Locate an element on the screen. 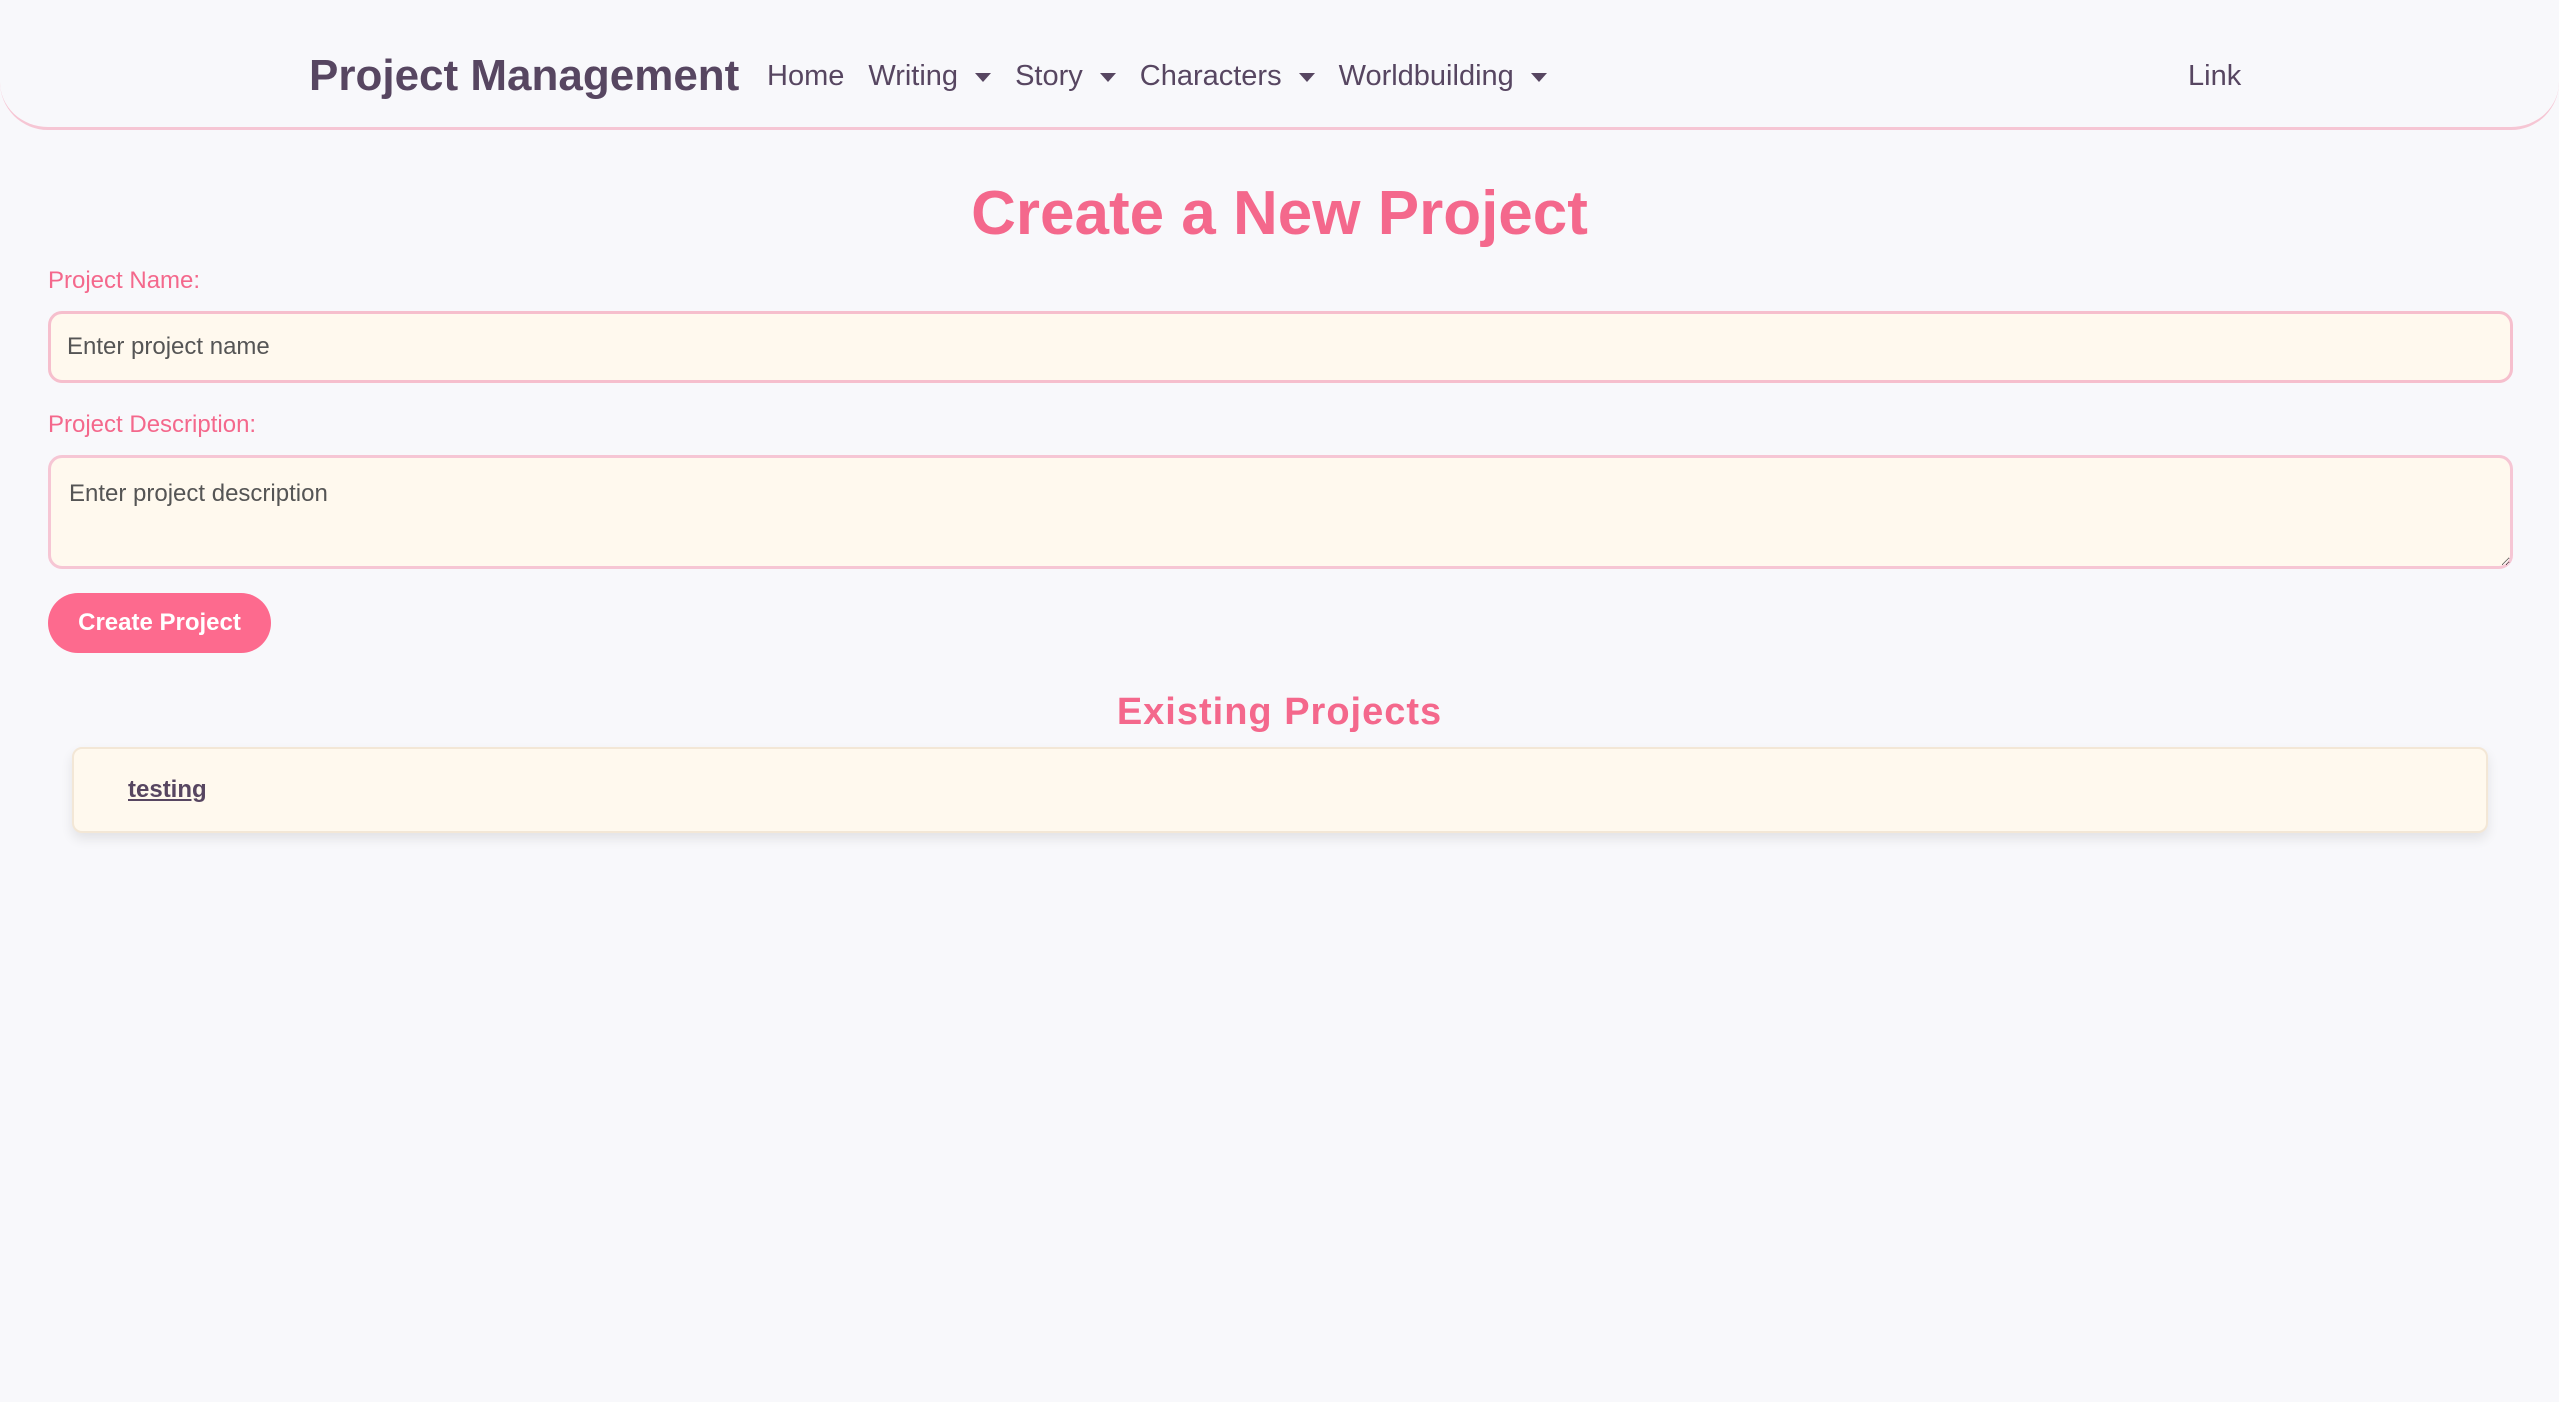  list-item: testing is located at coordinates (1280, 790).